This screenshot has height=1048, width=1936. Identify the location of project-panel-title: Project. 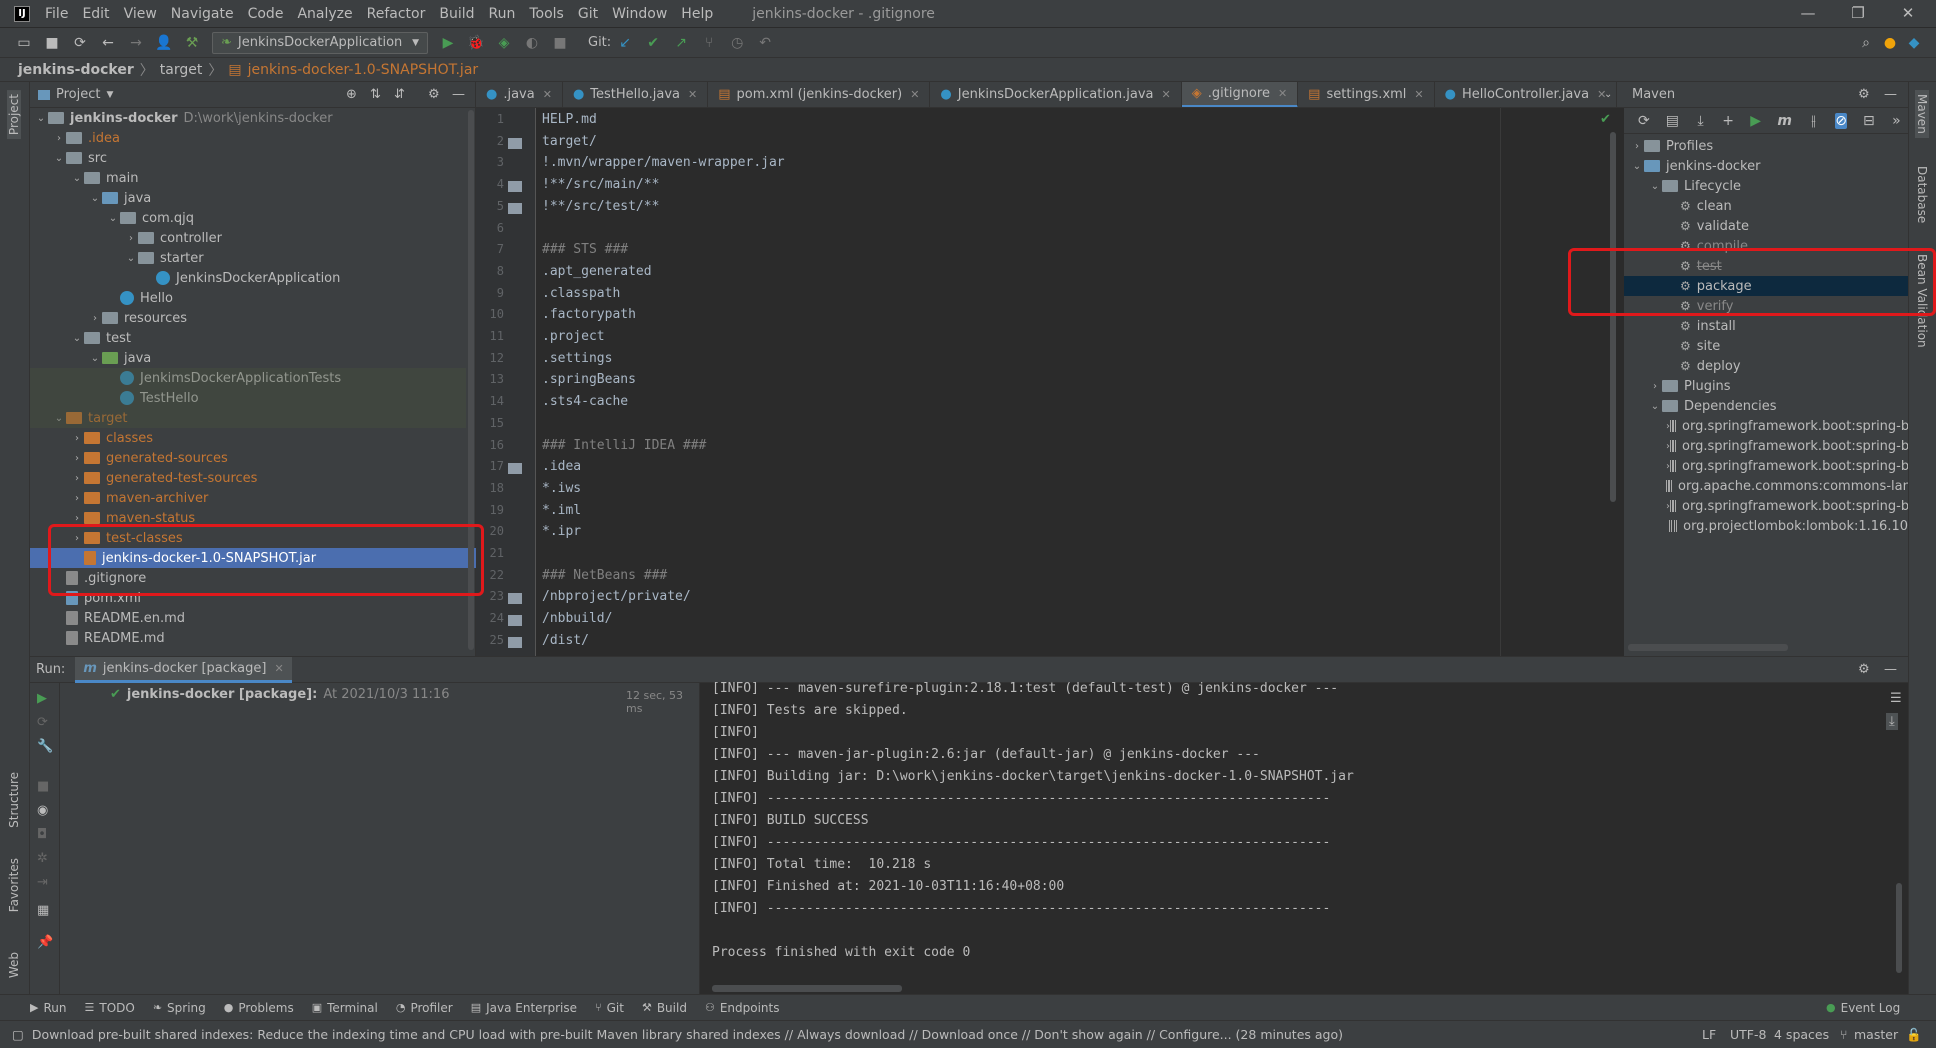
(78, 94).